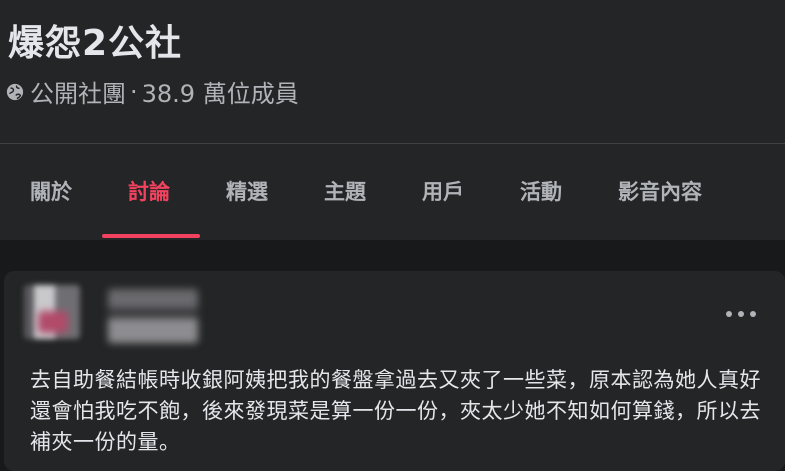  Describe the element at coordinates (51, 191) in the screenshot. I see `tab-about: 關於` at that location.